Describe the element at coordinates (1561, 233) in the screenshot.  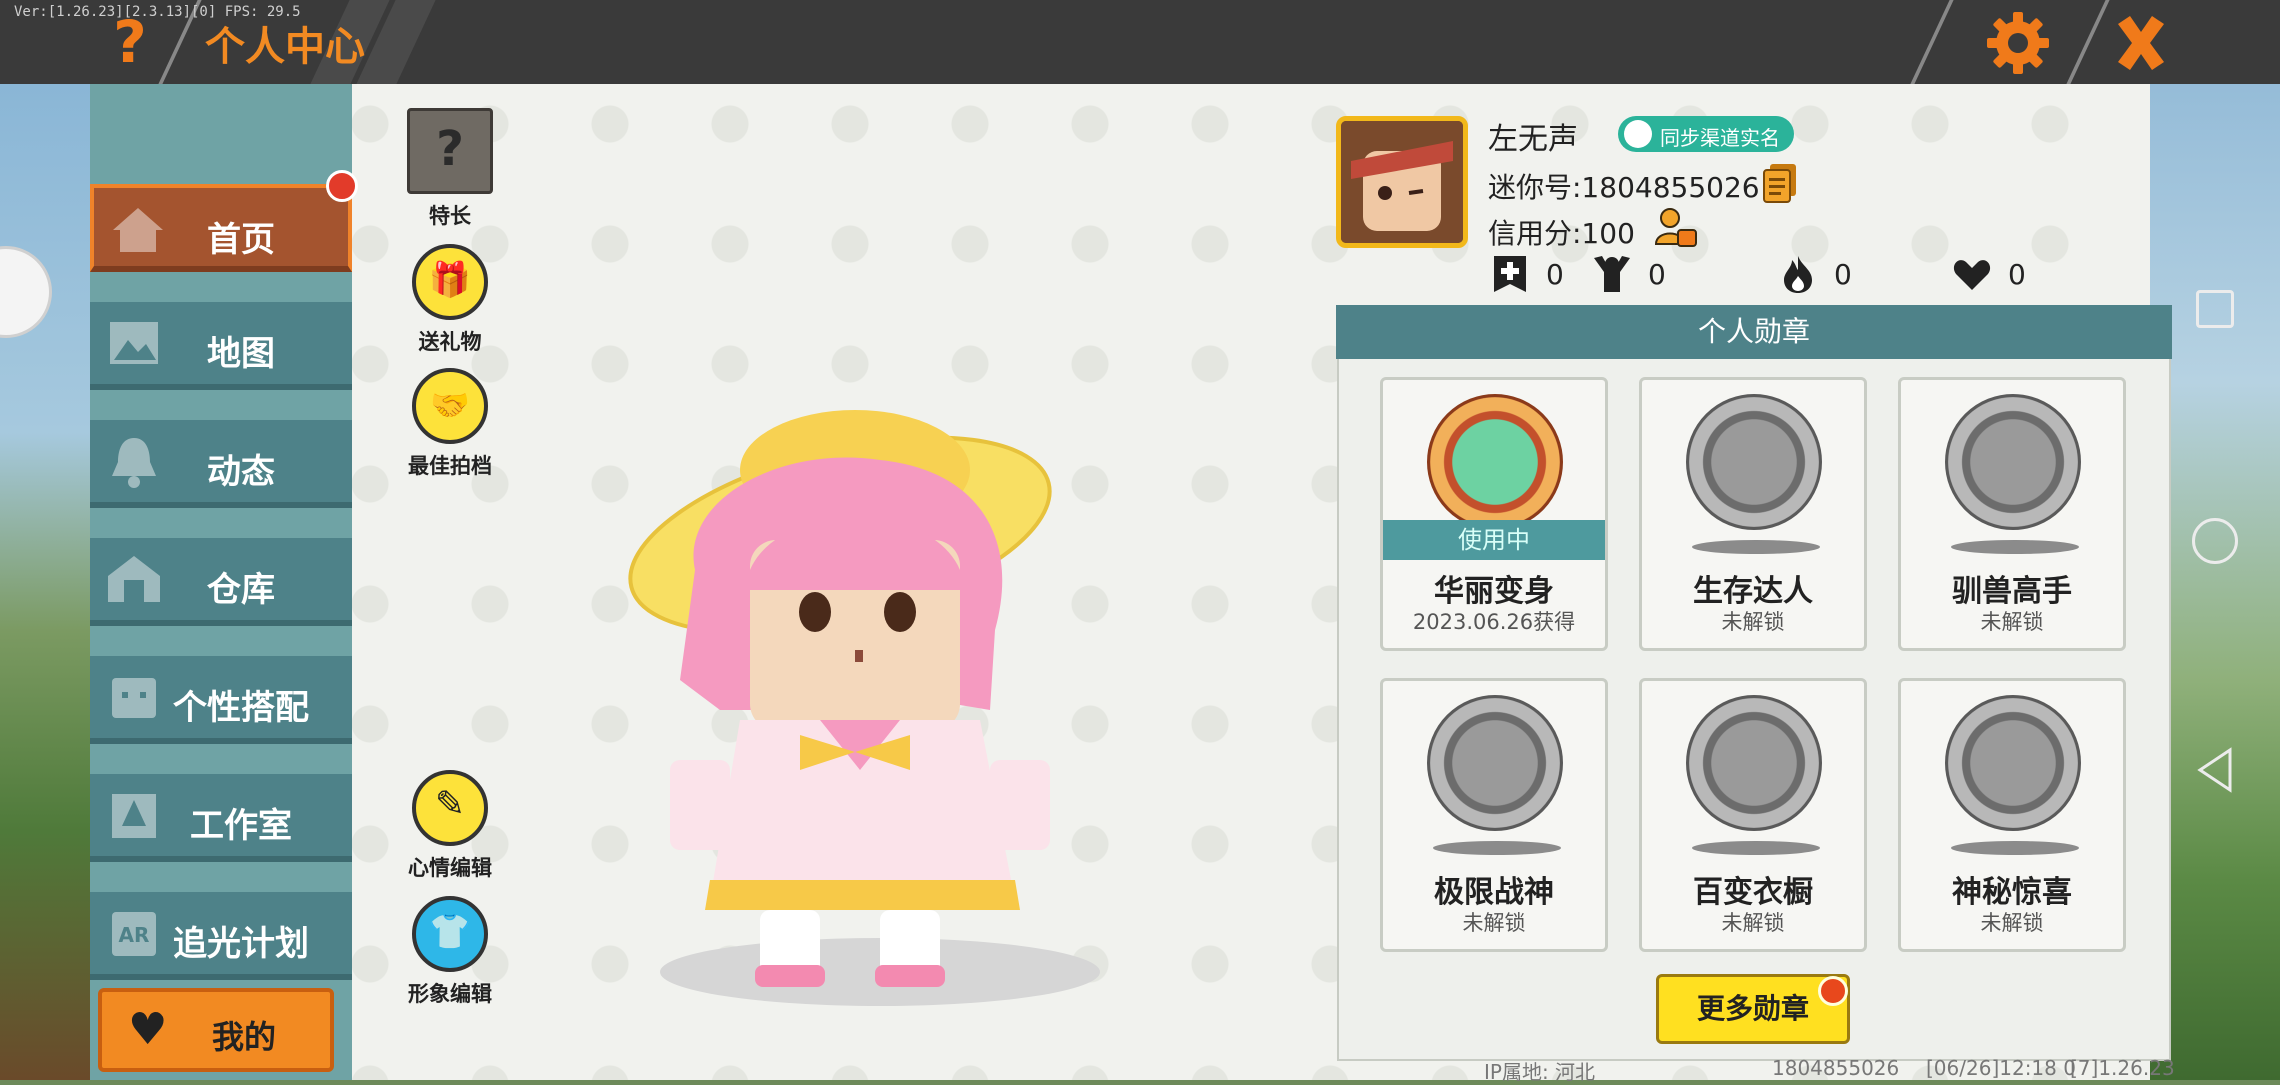
I see `credit-score: 信用分:100` at that location.